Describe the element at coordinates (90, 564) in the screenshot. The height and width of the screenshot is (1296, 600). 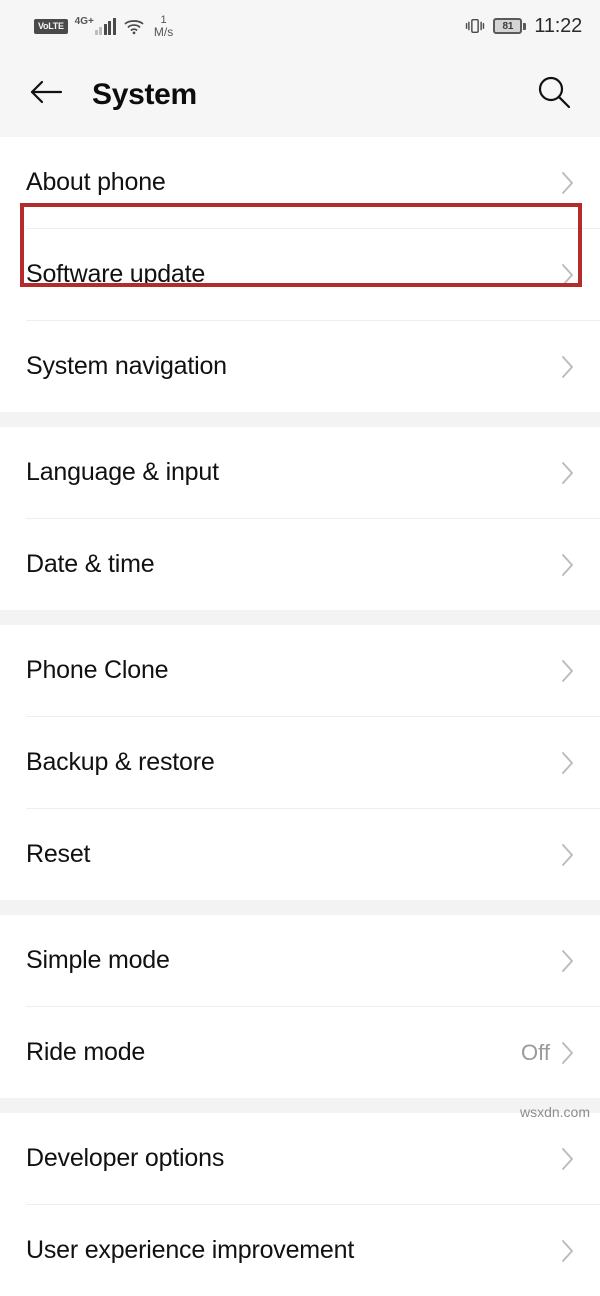
I see `list-item-label: Date & time` at that location.